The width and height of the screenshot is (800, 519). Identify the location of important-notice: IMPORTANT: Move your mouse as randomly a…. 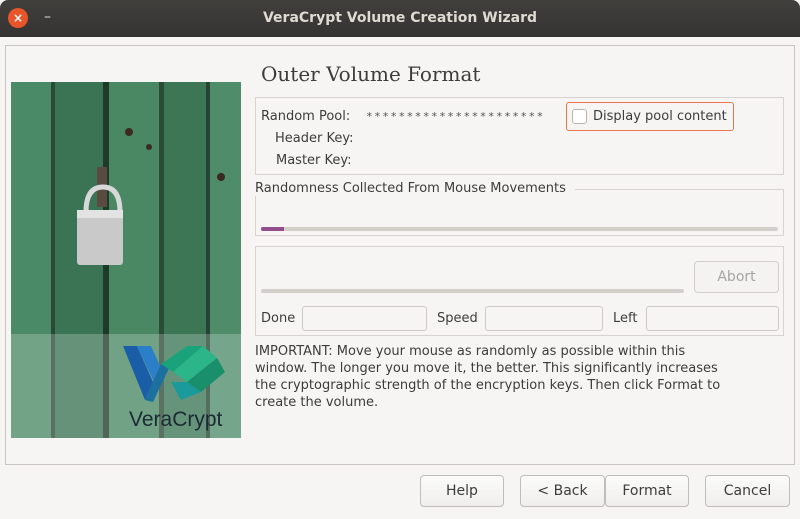
(488, 377).